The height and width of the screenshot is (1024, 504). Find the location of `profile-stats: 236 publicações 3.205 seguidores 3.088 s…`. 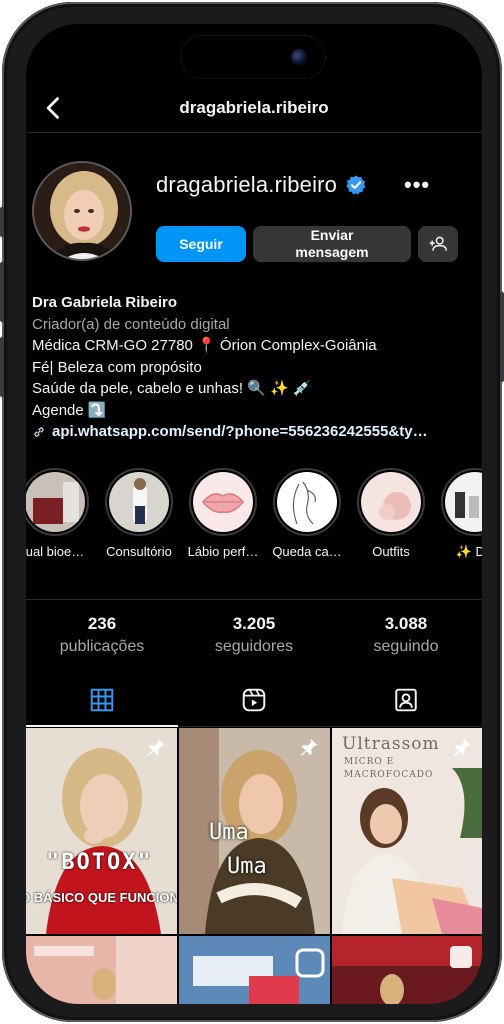

profile-stats: 236 publicações 3.205 seguidores 3.088 s… is located at coordinates (254, 639).